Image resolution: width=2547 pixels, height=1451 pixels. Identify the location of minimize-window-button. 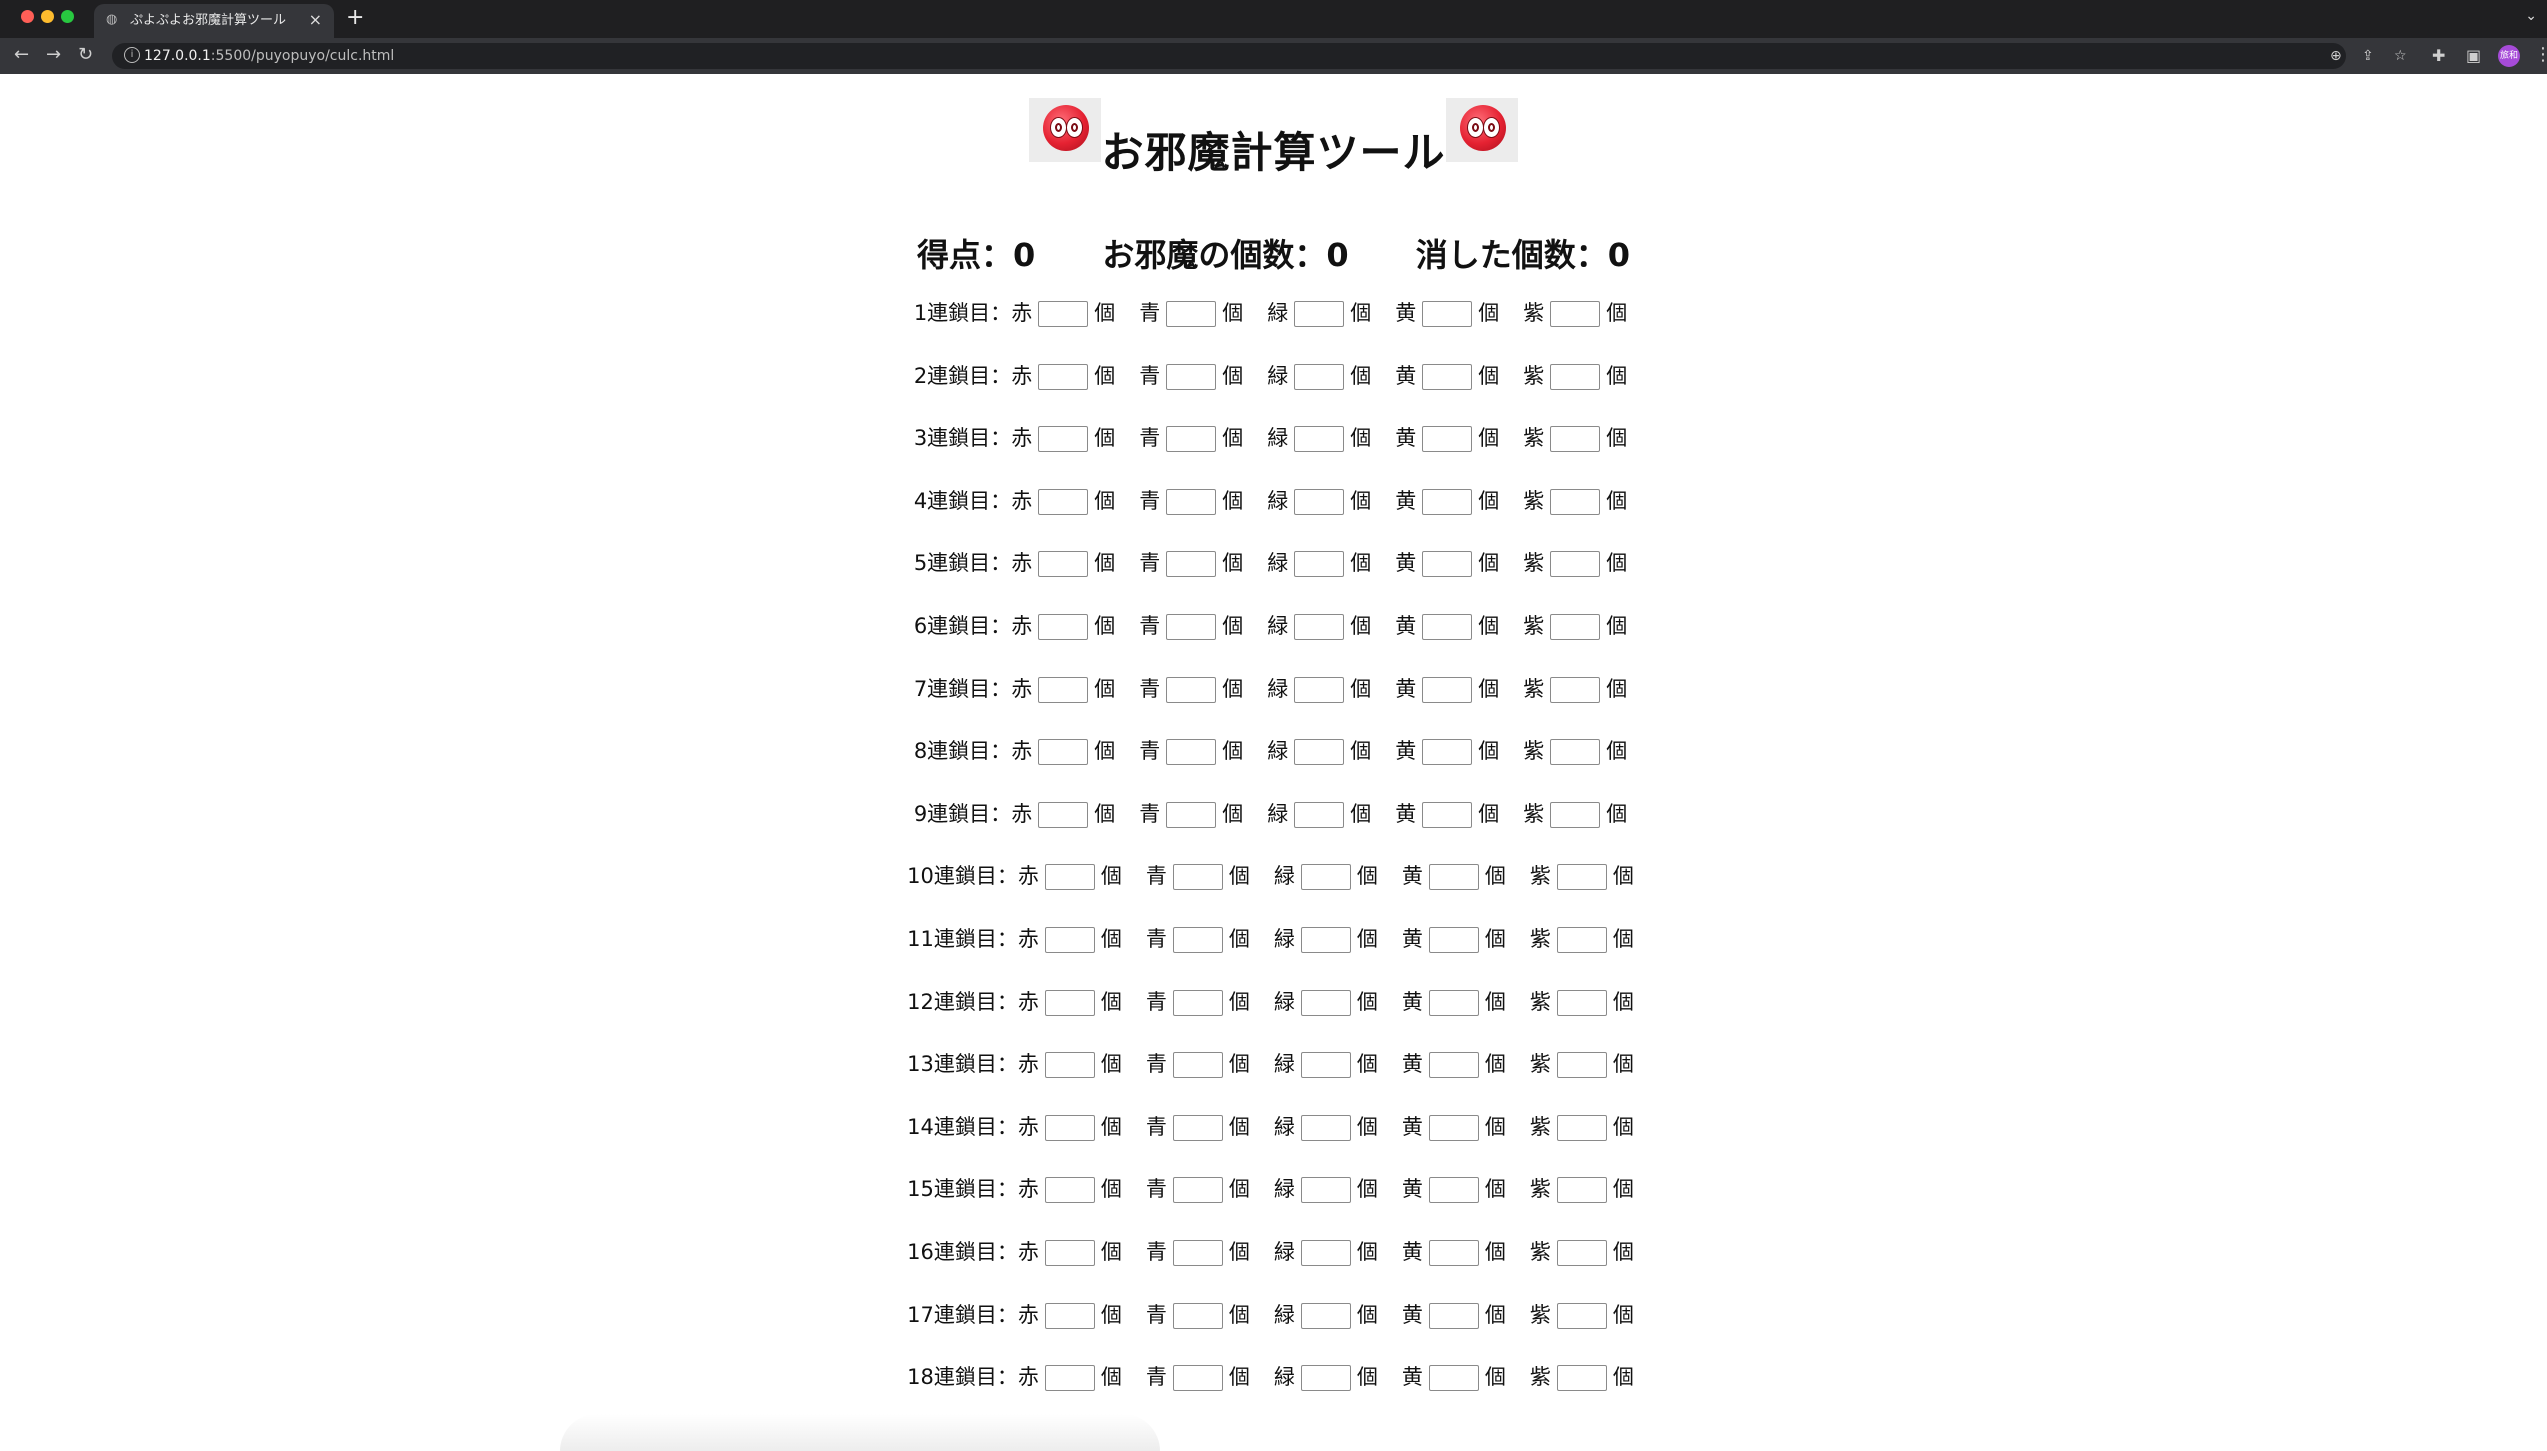
(47, 16).